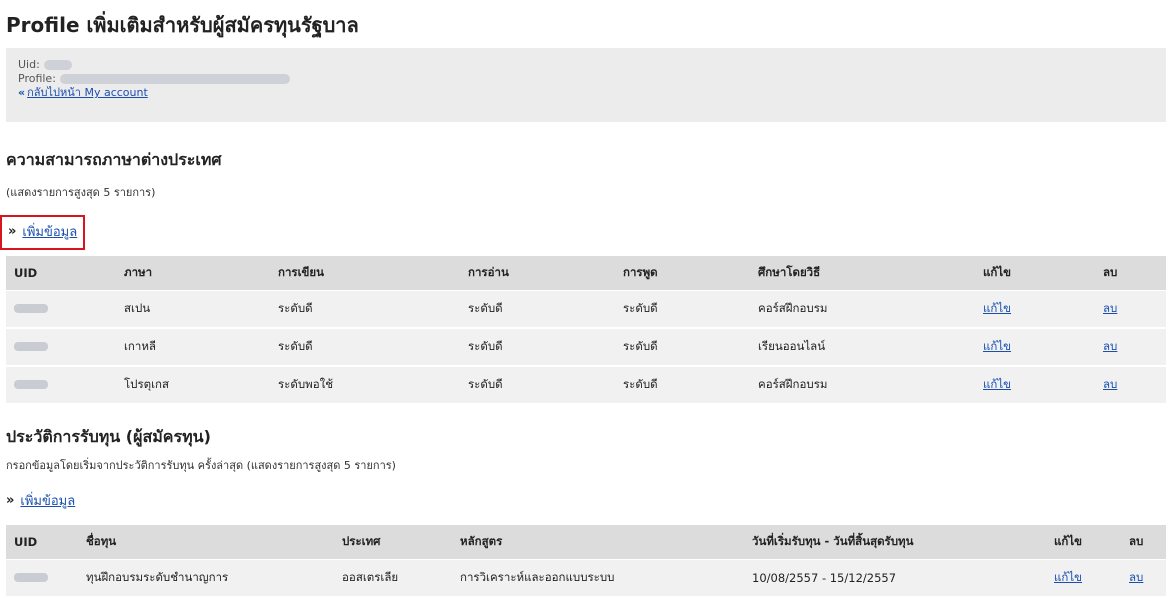  What do you see at coordinates (586, 93) in the screenshot?
I see `back-row: « กลับไปหน้า My account` at bounding box center [586, 93].